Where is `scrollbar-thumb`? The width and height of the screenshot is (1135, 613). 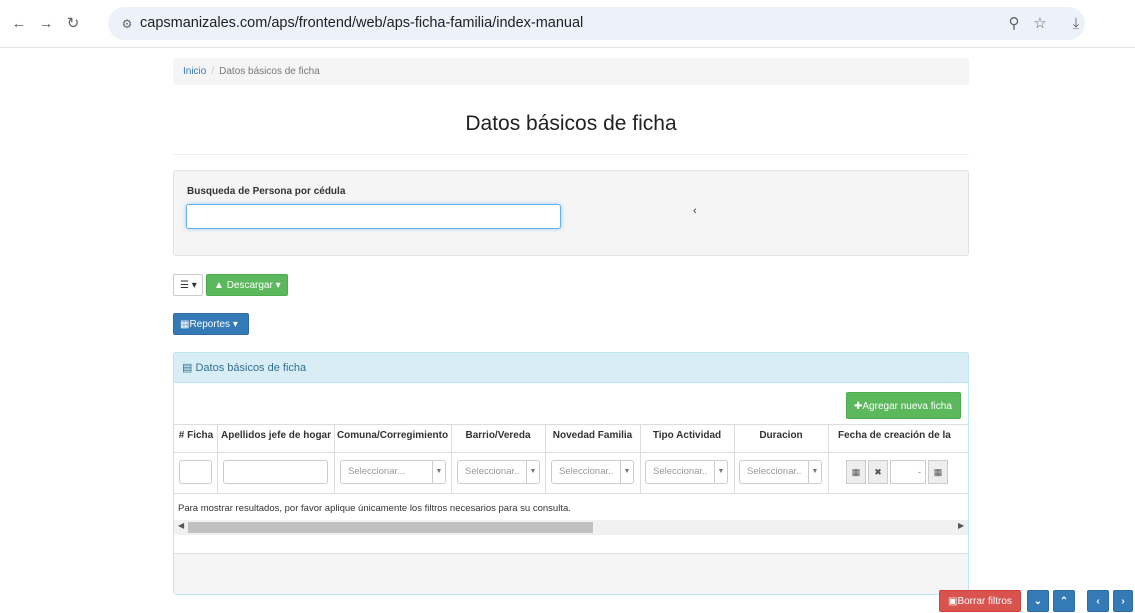
scrollbar-thumb is located at coordinates (390, 527).